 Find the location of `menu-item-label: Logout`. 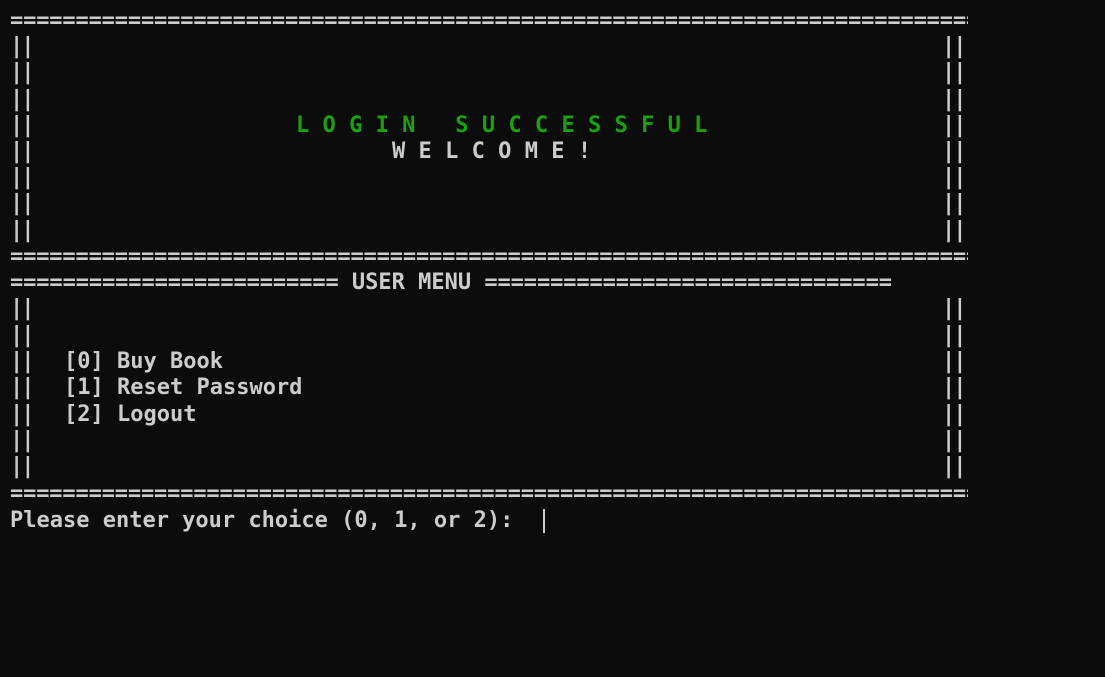

menu-item-label: Logout is located at coordinates (157, 414).